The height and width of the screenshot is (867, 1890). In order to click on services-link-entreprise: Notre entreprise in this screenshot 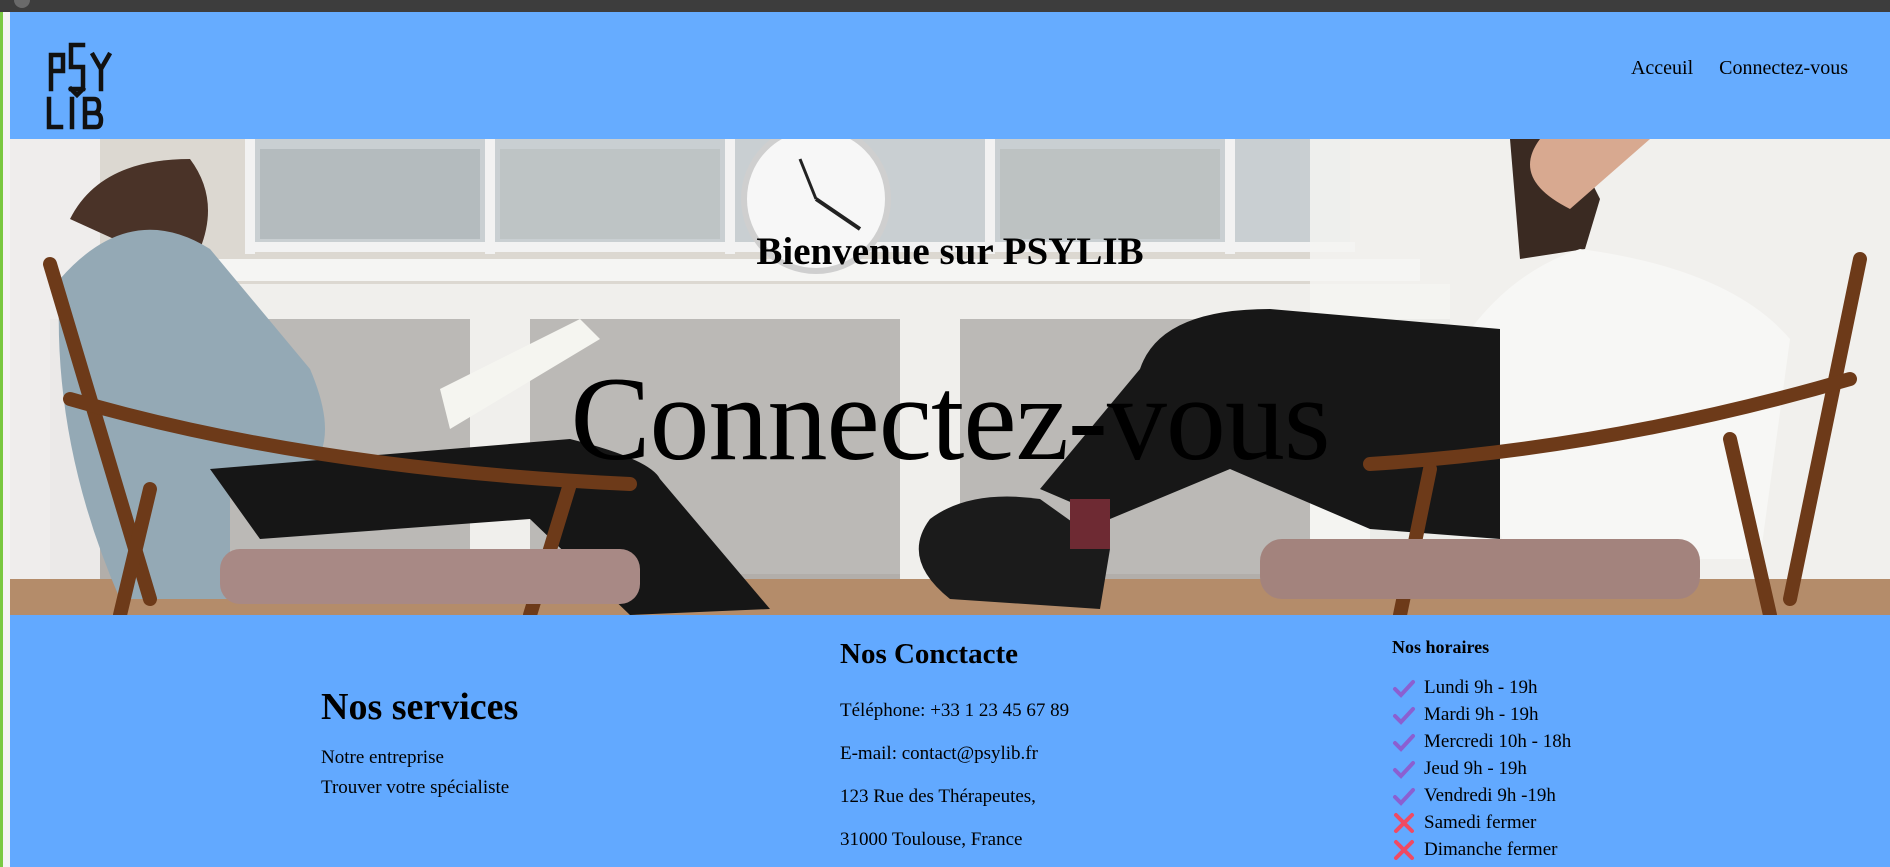, I will do `click(419, 758)`.